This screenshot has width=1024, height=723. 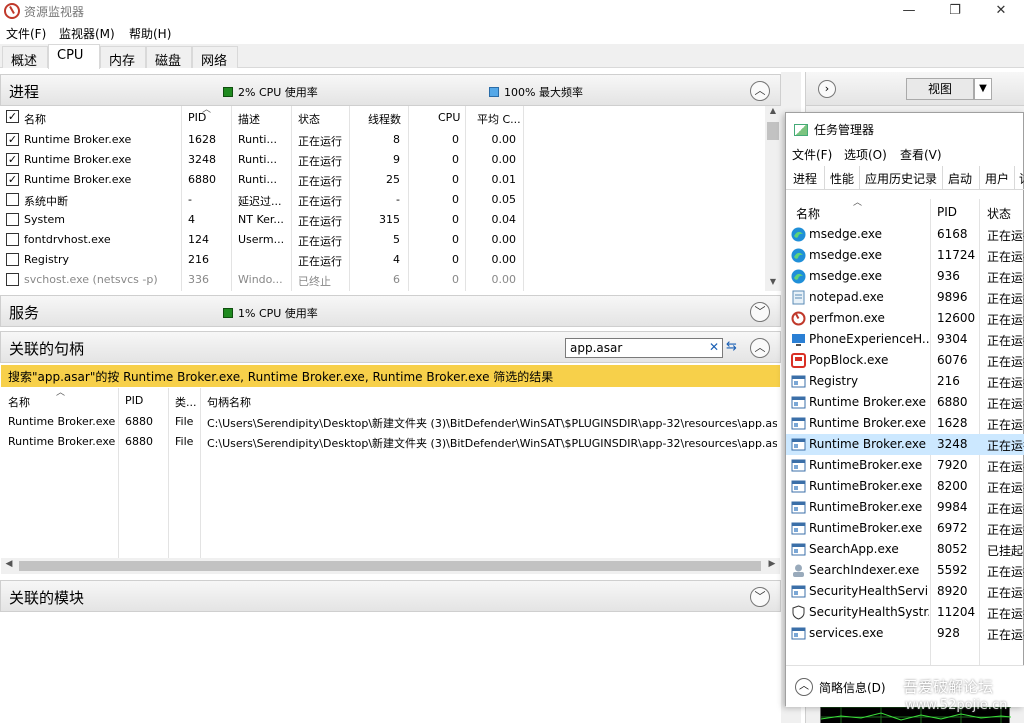 What do you see at coordinates (773, 284) in the screenshot?
I see `scroll-down-icon: ▼` at bounding box center [773, 284].